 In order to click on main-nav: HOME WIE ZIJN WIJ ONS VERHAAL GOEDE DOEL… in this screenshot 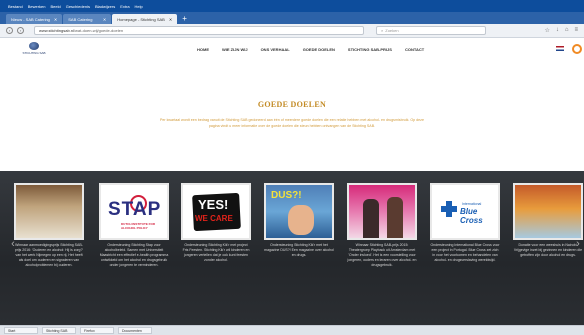, I will do `click(310, 49)`.